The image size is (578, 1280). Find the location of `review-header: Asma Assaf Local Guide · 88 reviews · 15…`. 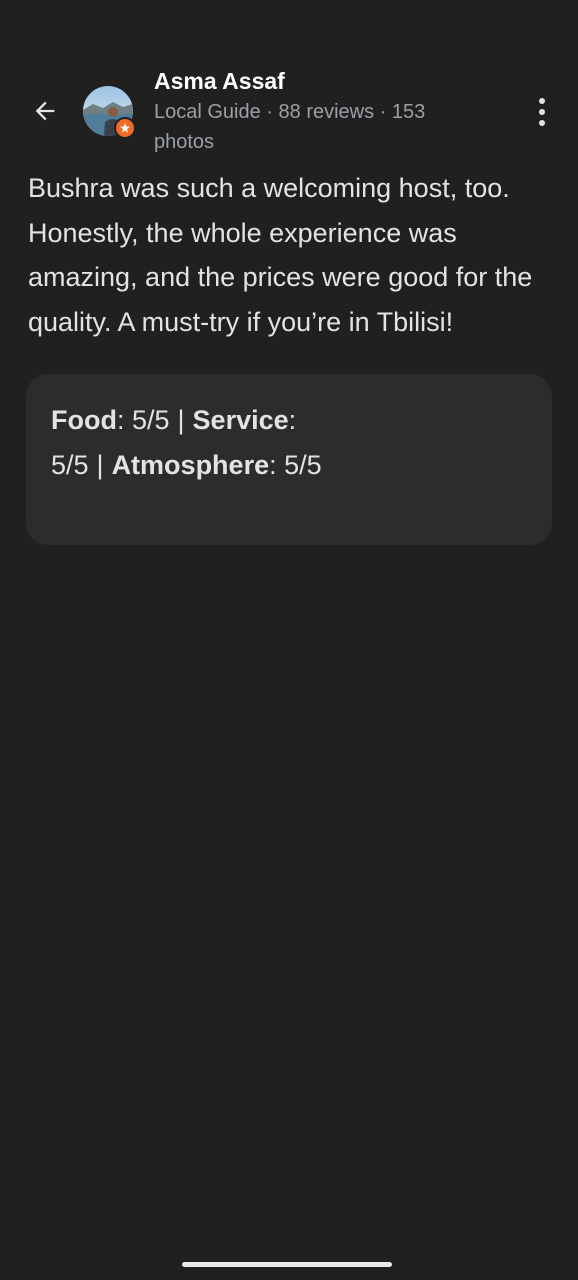

review-header: Asma Assaf Local Guide · 88 reviews · 15… is located at coordinates (289, 110).